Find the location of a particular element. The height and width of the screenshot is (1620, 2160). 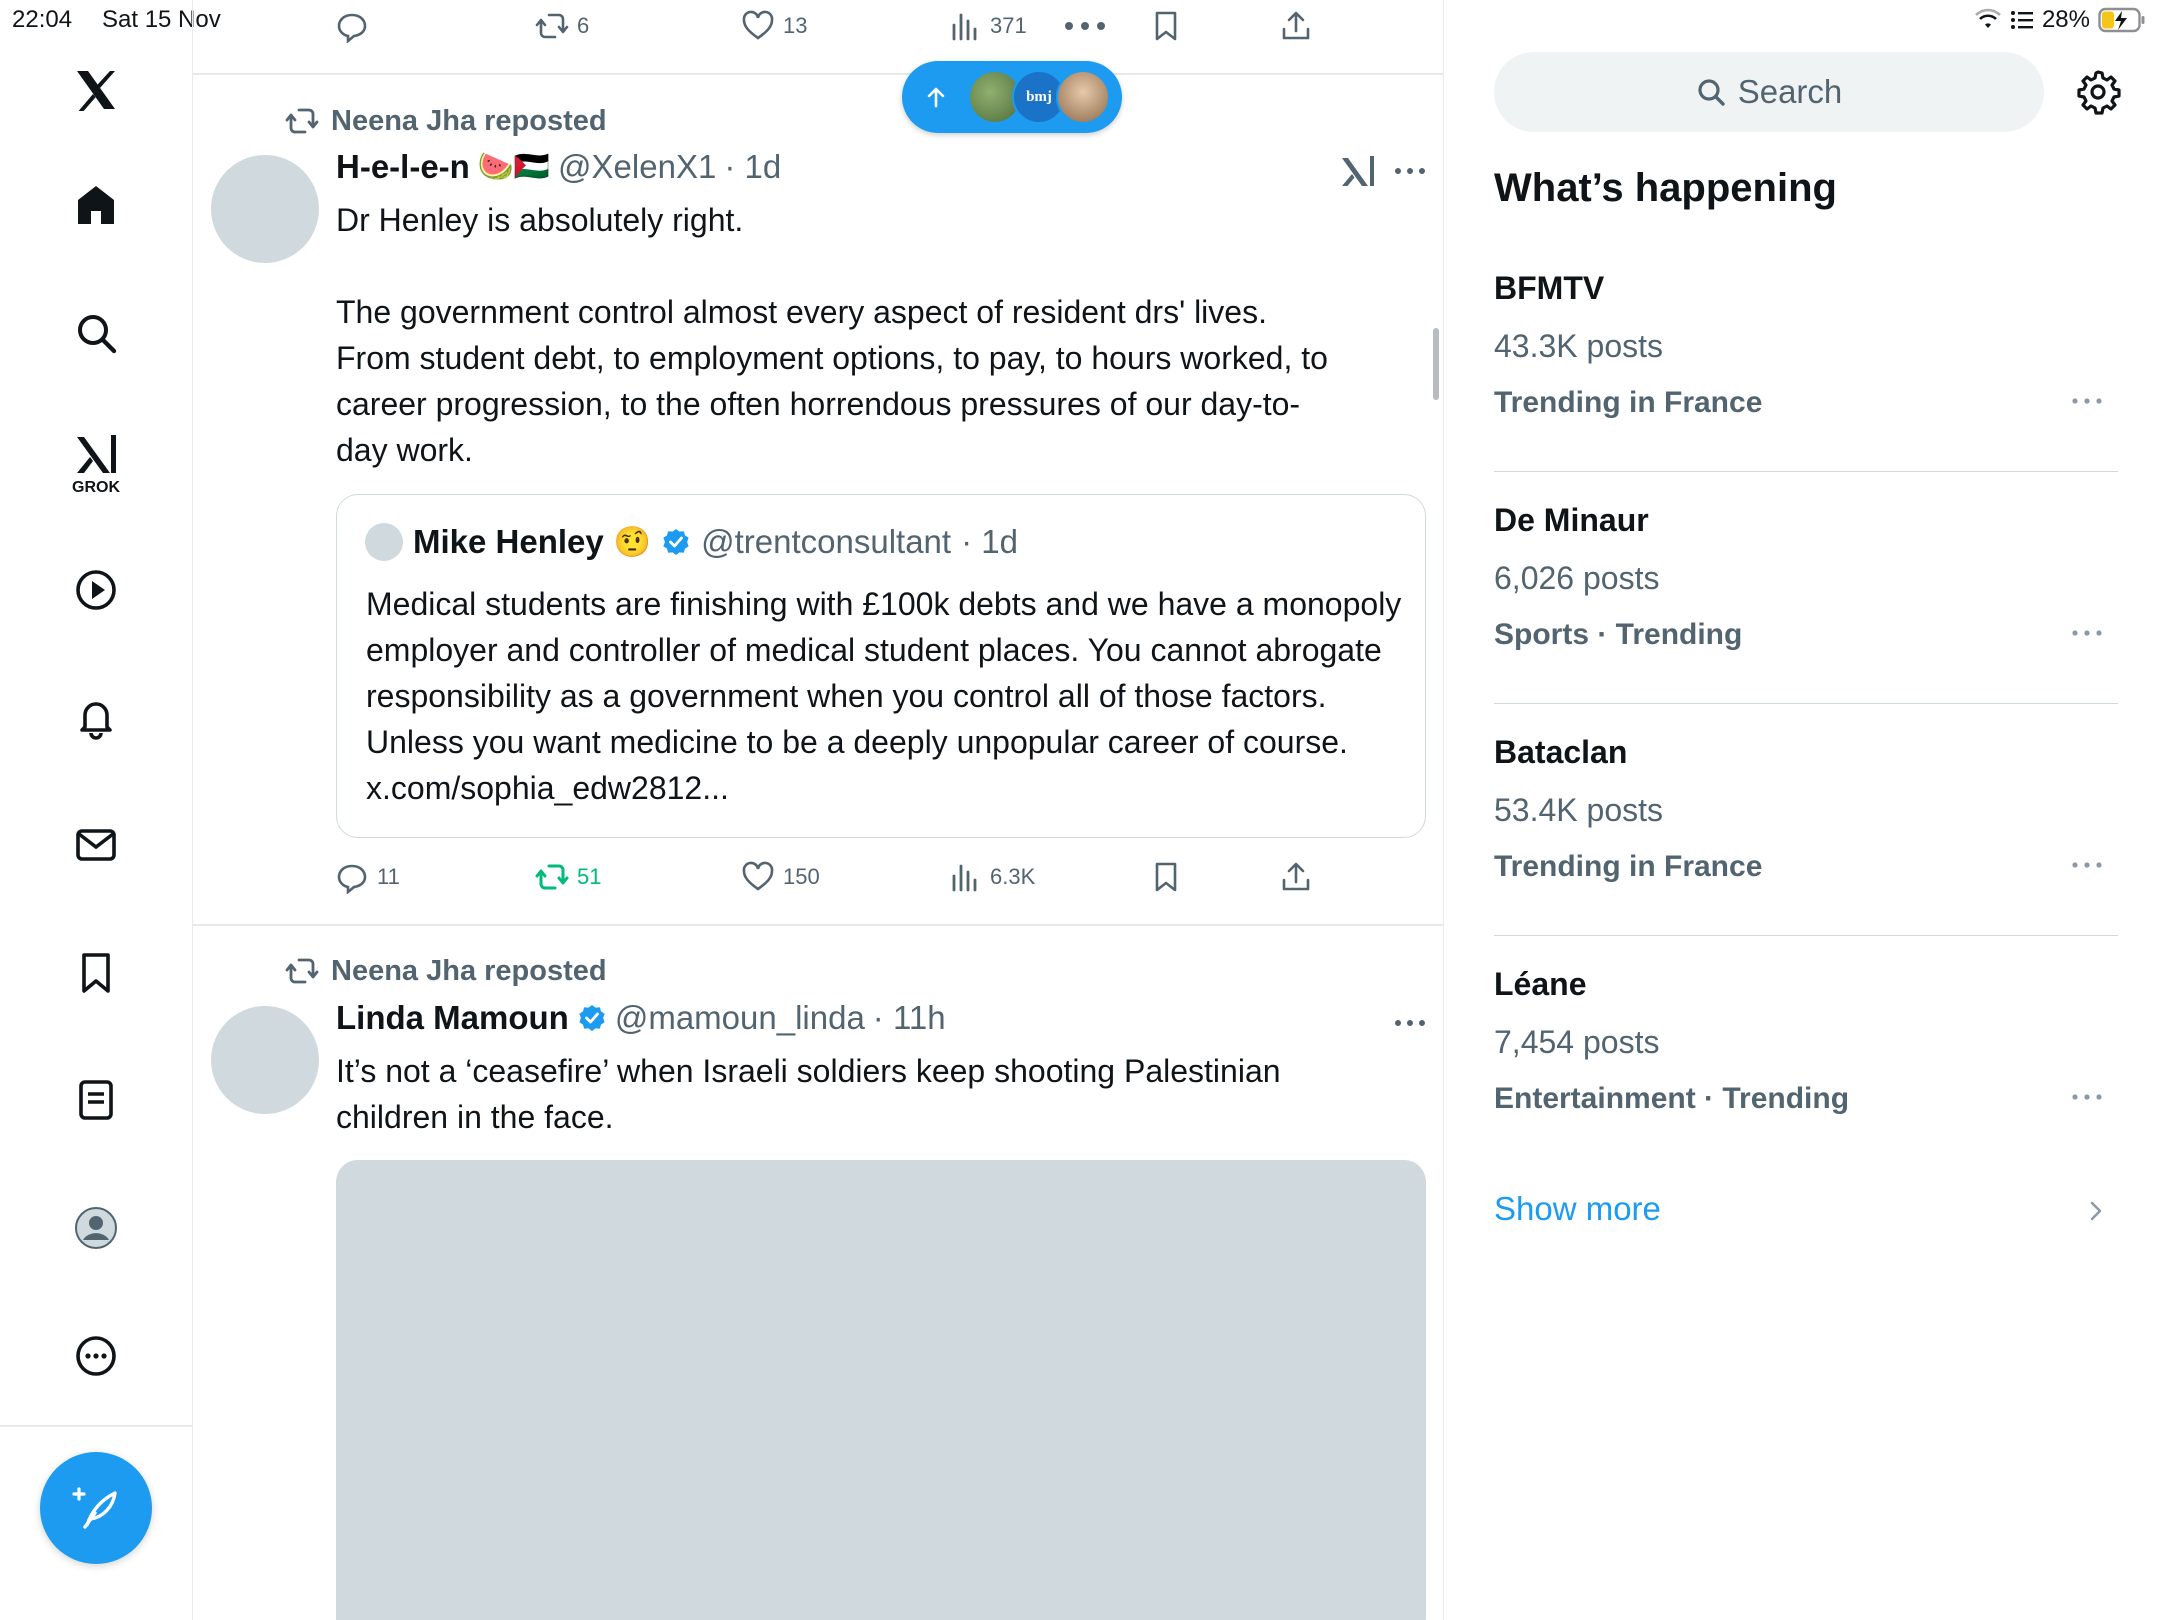

bell-icon is located at coordinates (96, 721).